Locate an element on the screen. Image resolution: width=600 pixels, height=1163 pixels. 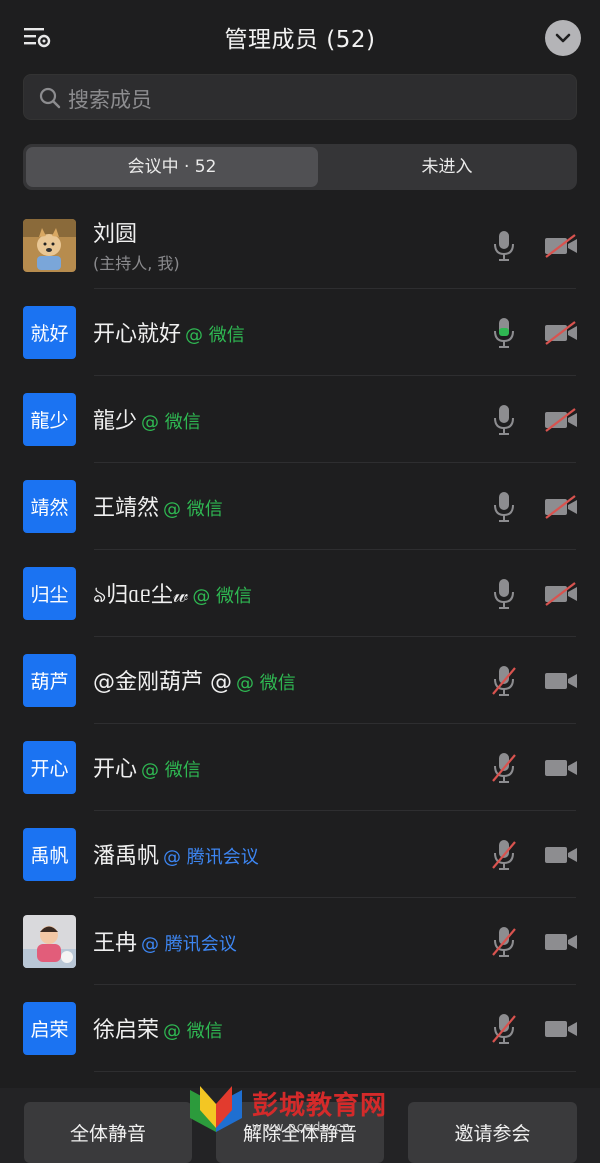
member-row: 葫芦 @金刚葫芦 @ @ 微信 is located at coordinates (300, 680).